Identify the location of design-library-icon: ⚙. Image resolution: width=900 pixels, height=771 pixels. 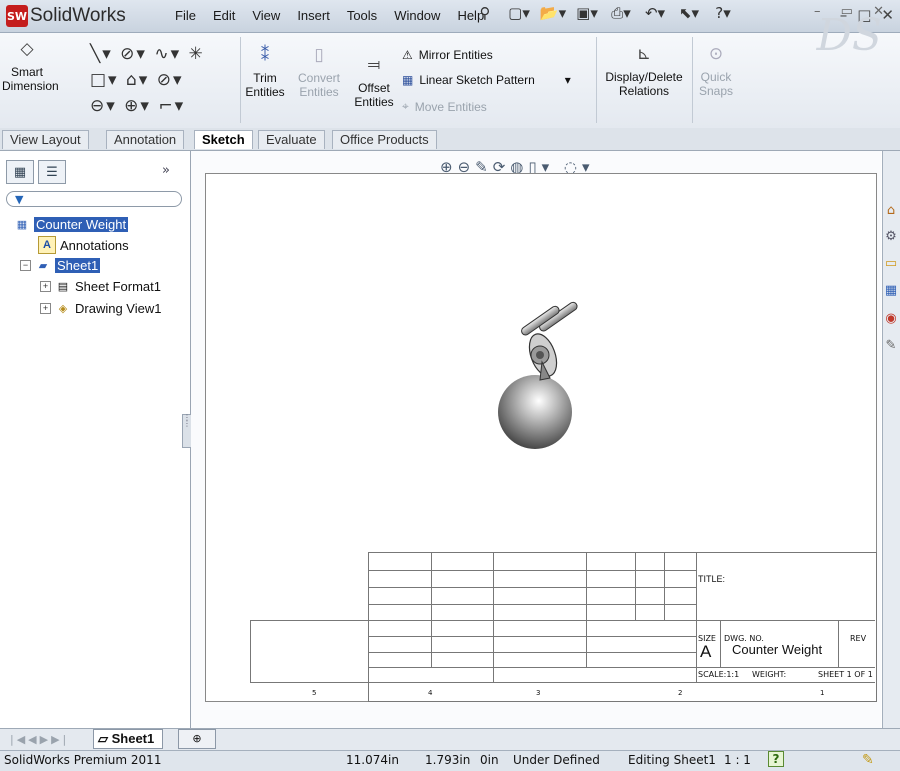
(891, 239).